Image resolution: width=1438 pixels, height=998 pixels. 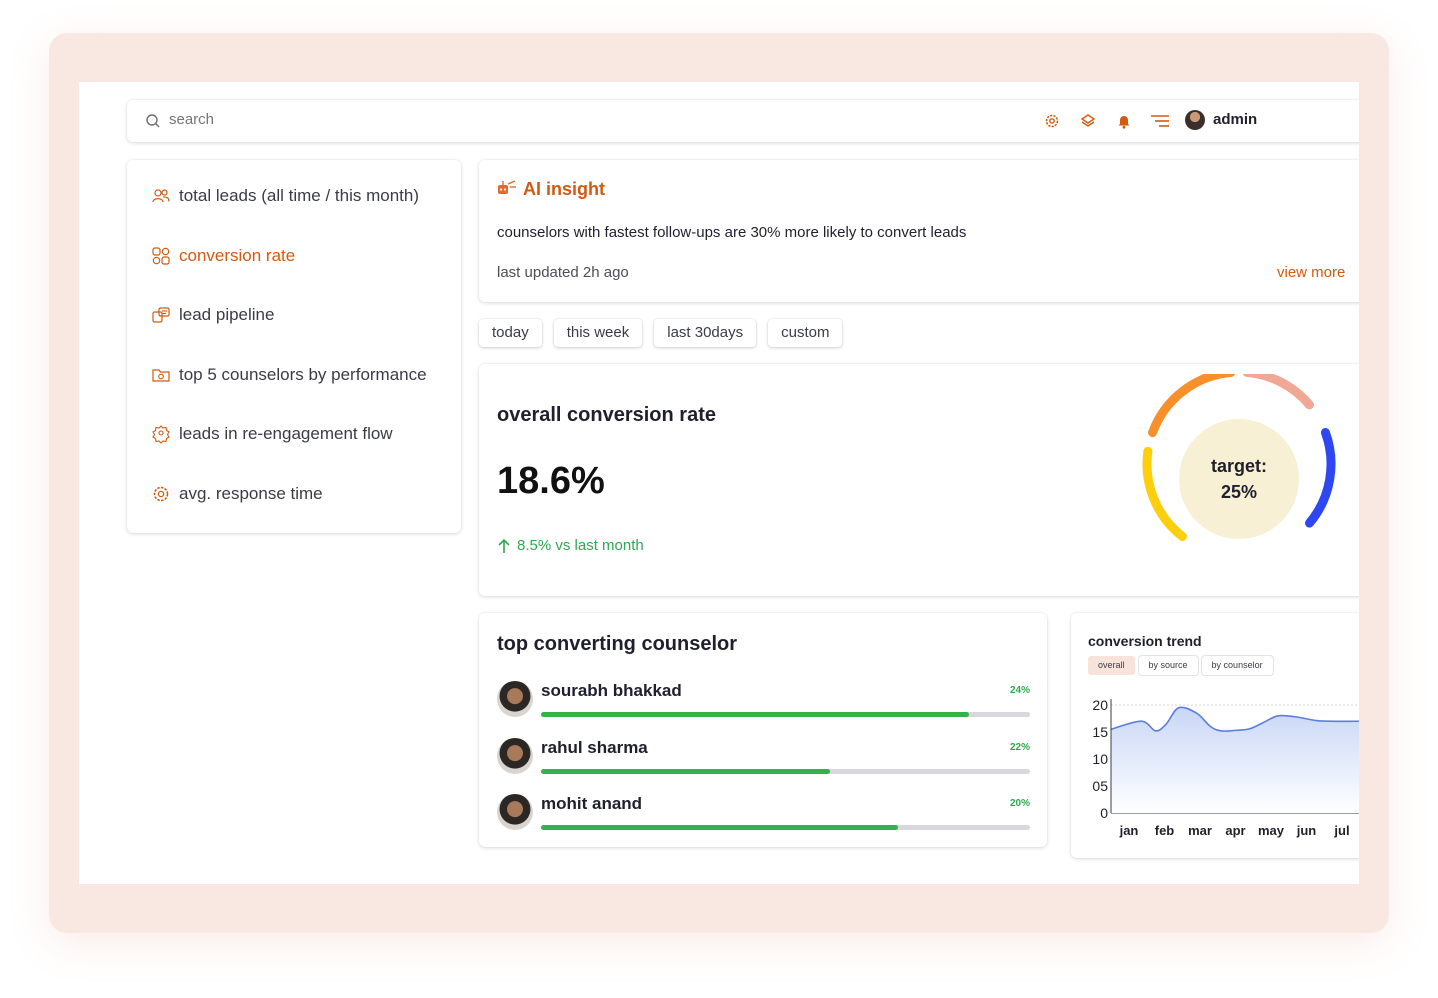 What do you see at coordinates (161, 315) in the screenshot?
I see `pipeline-icon` at bounding box center [161, 315].